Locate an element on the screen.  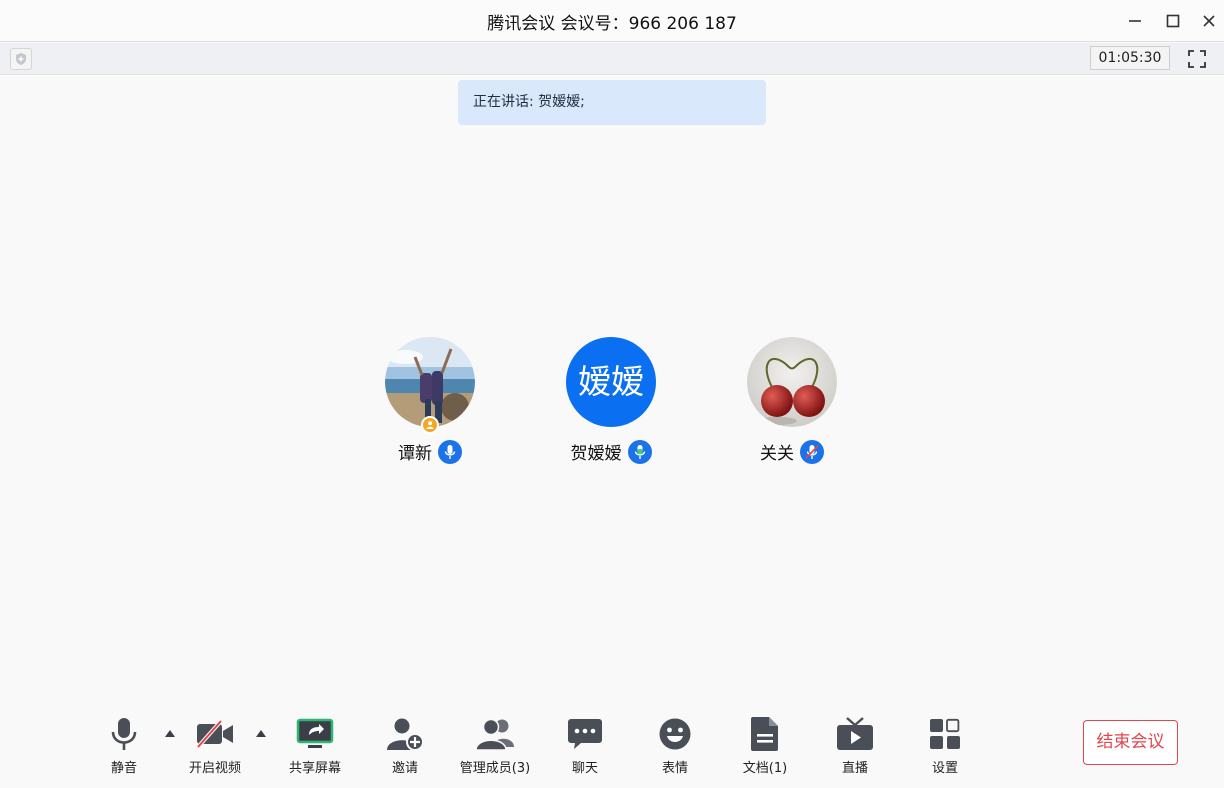
share-screen-label: 共享屏幕 is located at coordinates (314, 768).